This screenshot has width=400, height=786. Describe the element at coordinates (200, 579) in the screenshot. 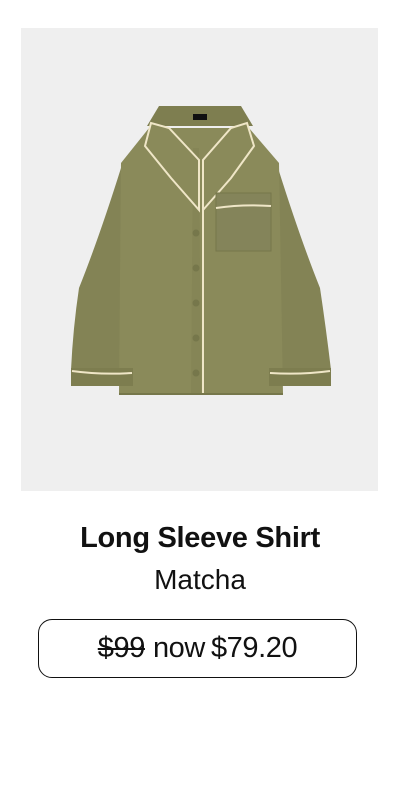

I see `product-color: Matcha` at that location.